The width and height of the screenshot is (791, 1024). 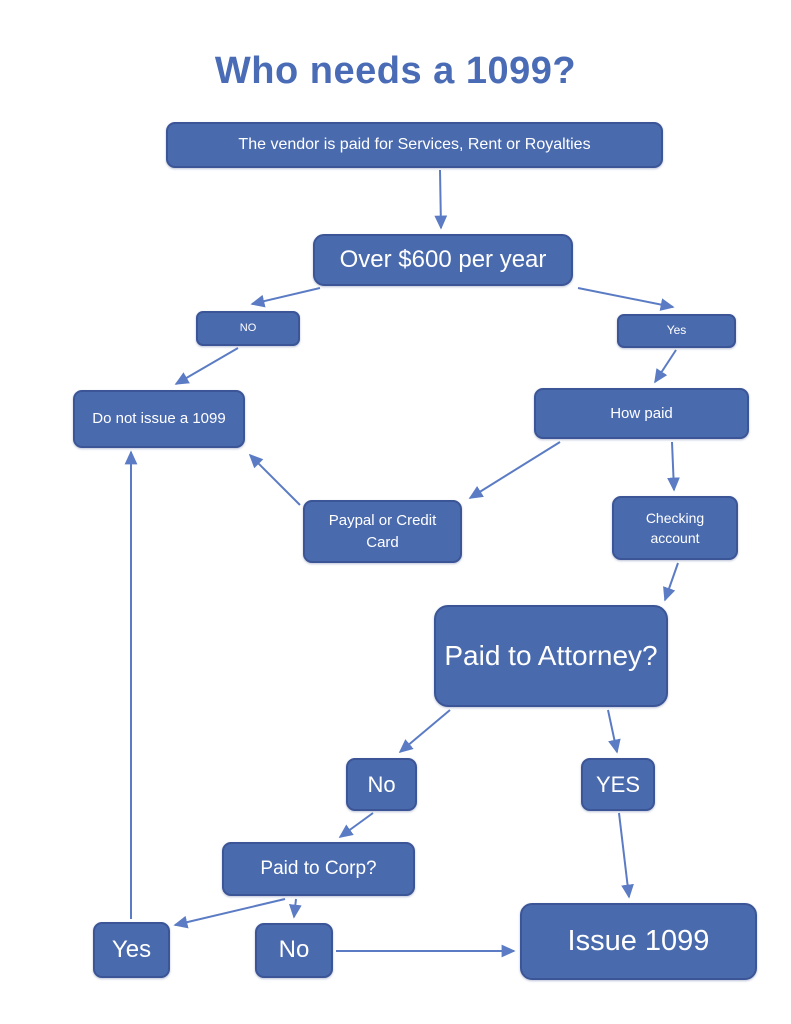 What do you see at coordinates (671, 582) in the screenshot?
I see `edge-checking-to-attorney` at bounding box center [671, 582].